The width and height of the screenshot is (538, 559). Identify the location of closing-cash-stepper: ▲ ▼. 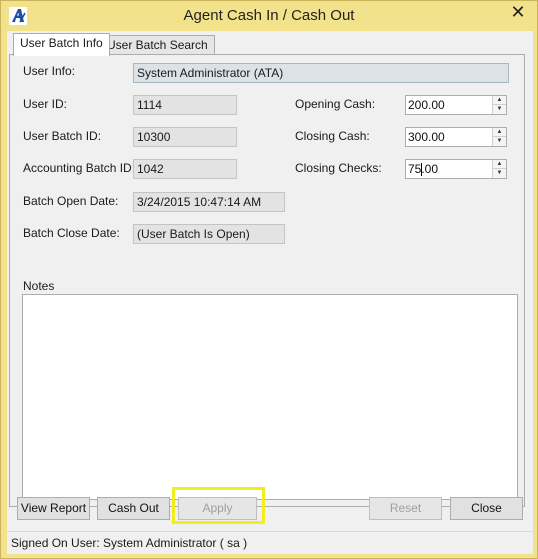
(456, 137).